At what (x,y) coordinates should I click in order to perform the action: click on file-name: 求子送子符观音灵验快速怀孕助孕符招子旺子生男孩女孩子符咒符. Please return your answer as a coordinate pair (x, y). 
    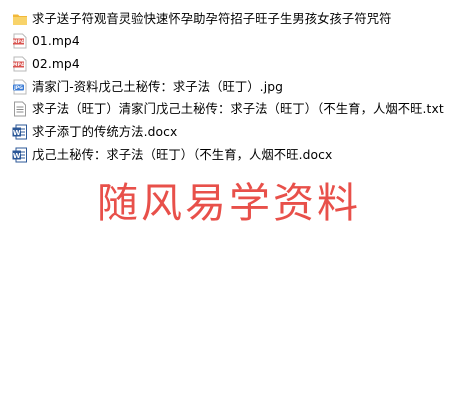
    Looking at the image, I should click on (212, 18).